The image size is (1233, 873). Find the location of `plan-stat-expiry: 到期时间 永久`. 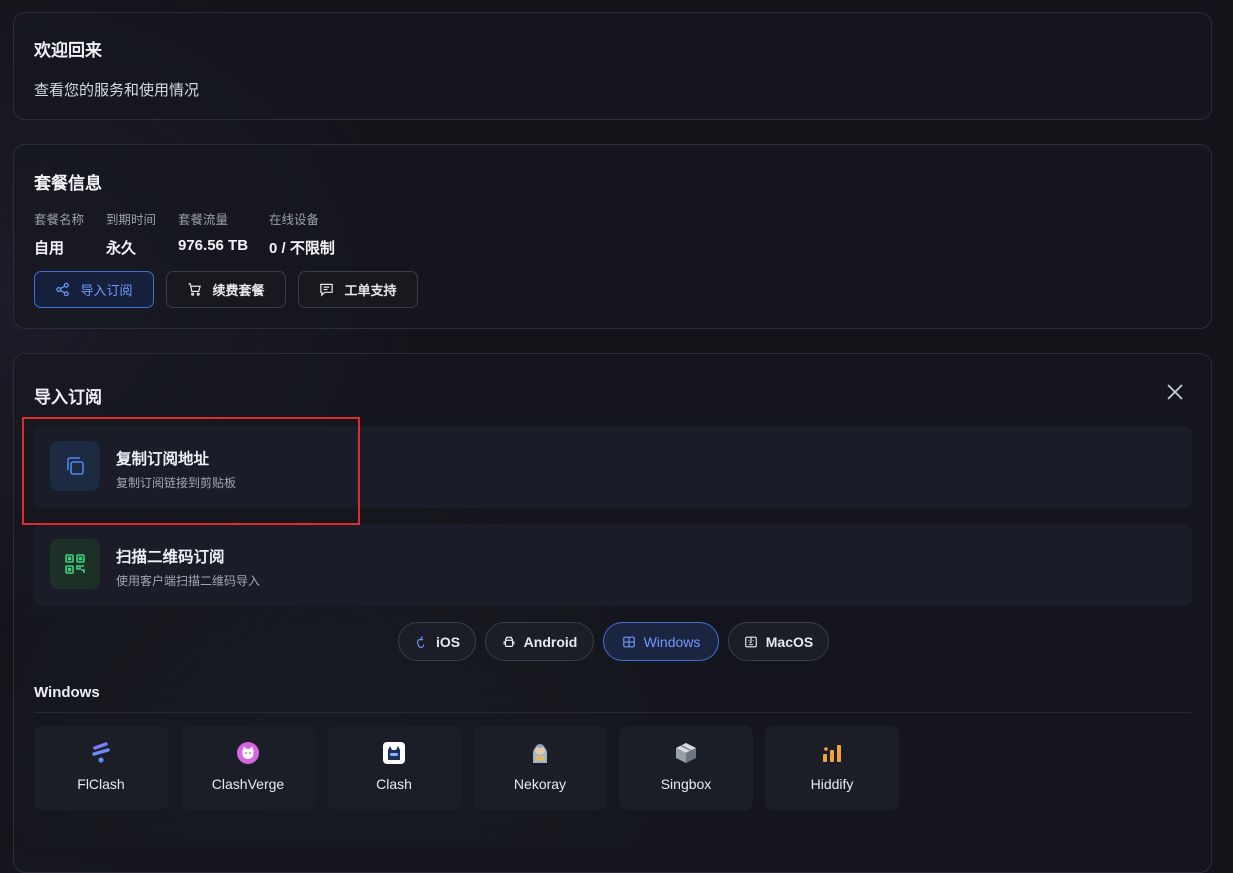

plan-stat-expiry: 到期时间 永久 is located at coordinates (131, 233).